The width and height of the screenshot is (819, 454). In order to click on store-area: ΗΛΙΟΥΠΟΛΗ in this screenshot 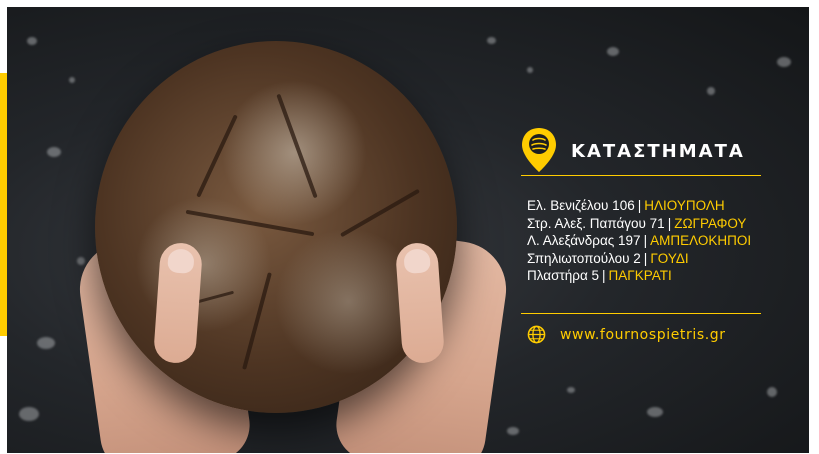, I will do `click(684, 205)`.